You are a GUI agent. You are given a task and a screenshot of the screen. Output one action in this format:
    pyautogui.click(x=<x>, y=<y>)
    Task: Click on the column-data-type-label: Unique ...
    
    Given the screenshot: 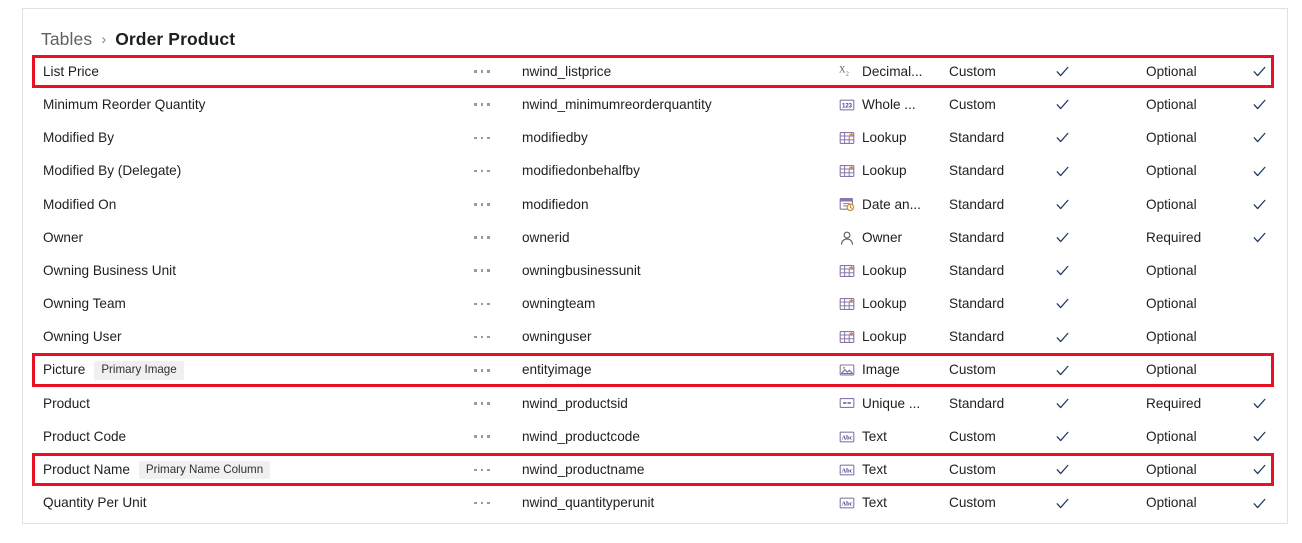 What is the action you would take?
    pyautogui.click(x=891, y=403)
    